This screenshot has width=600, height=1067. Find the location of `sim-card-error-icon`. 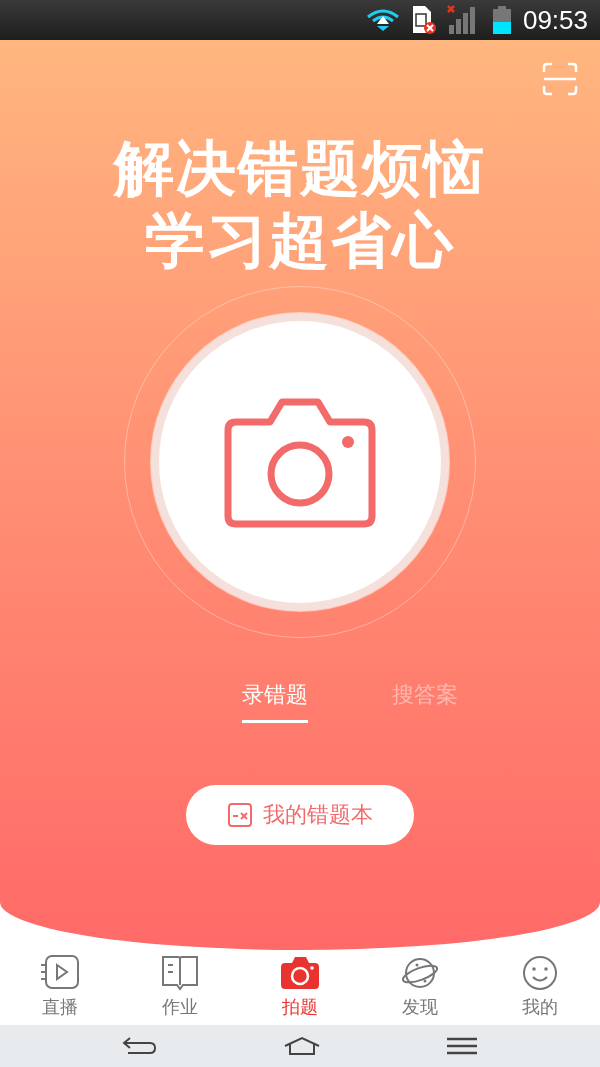

sim-card-error-icon is located at coordinates (423, 20).